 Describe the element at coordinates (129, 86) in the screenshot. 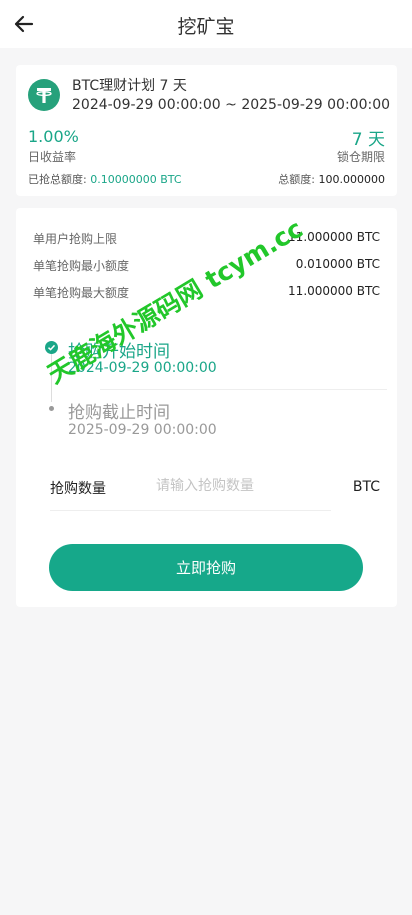

I see `plan-name: BTC理财计划 7 天` at that location.